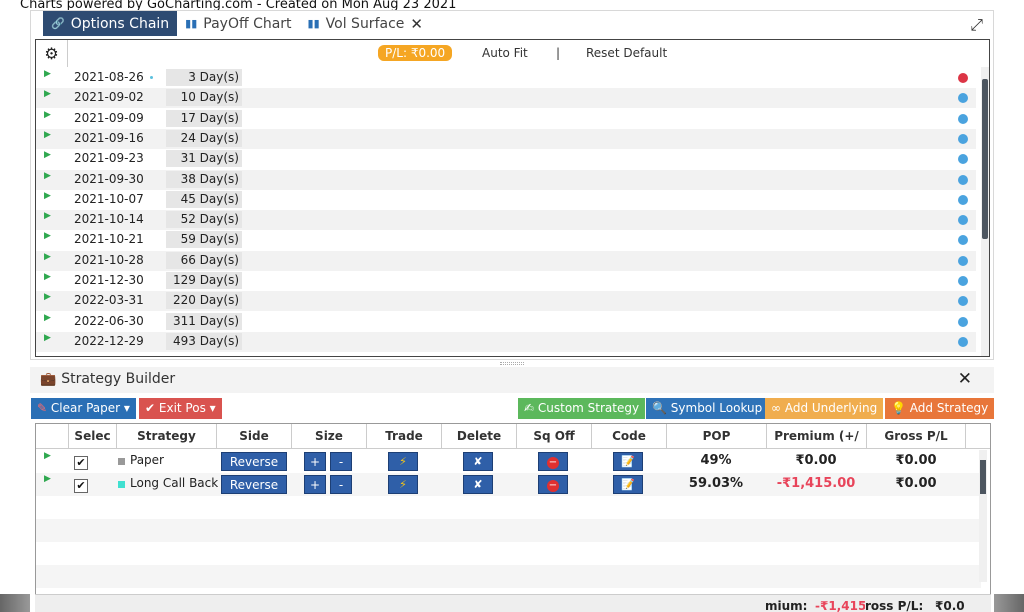 The image size is (1024, 612). I want to click on col-header-sq-off: Sq Off, so click(553, 436).